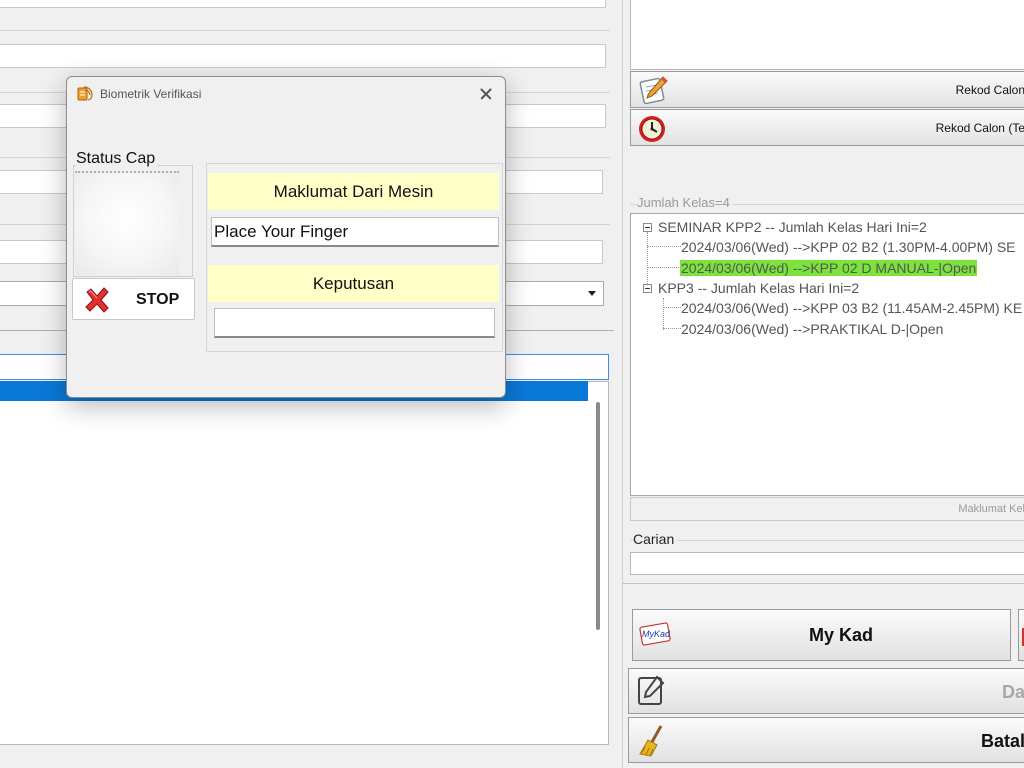 The width and height of the screenshot is (1024, 768). I want to click on tree-item-selected: 2024/03/06(Wed) -->KPP 02 D MANUAL-|Open, so click(829, 268).